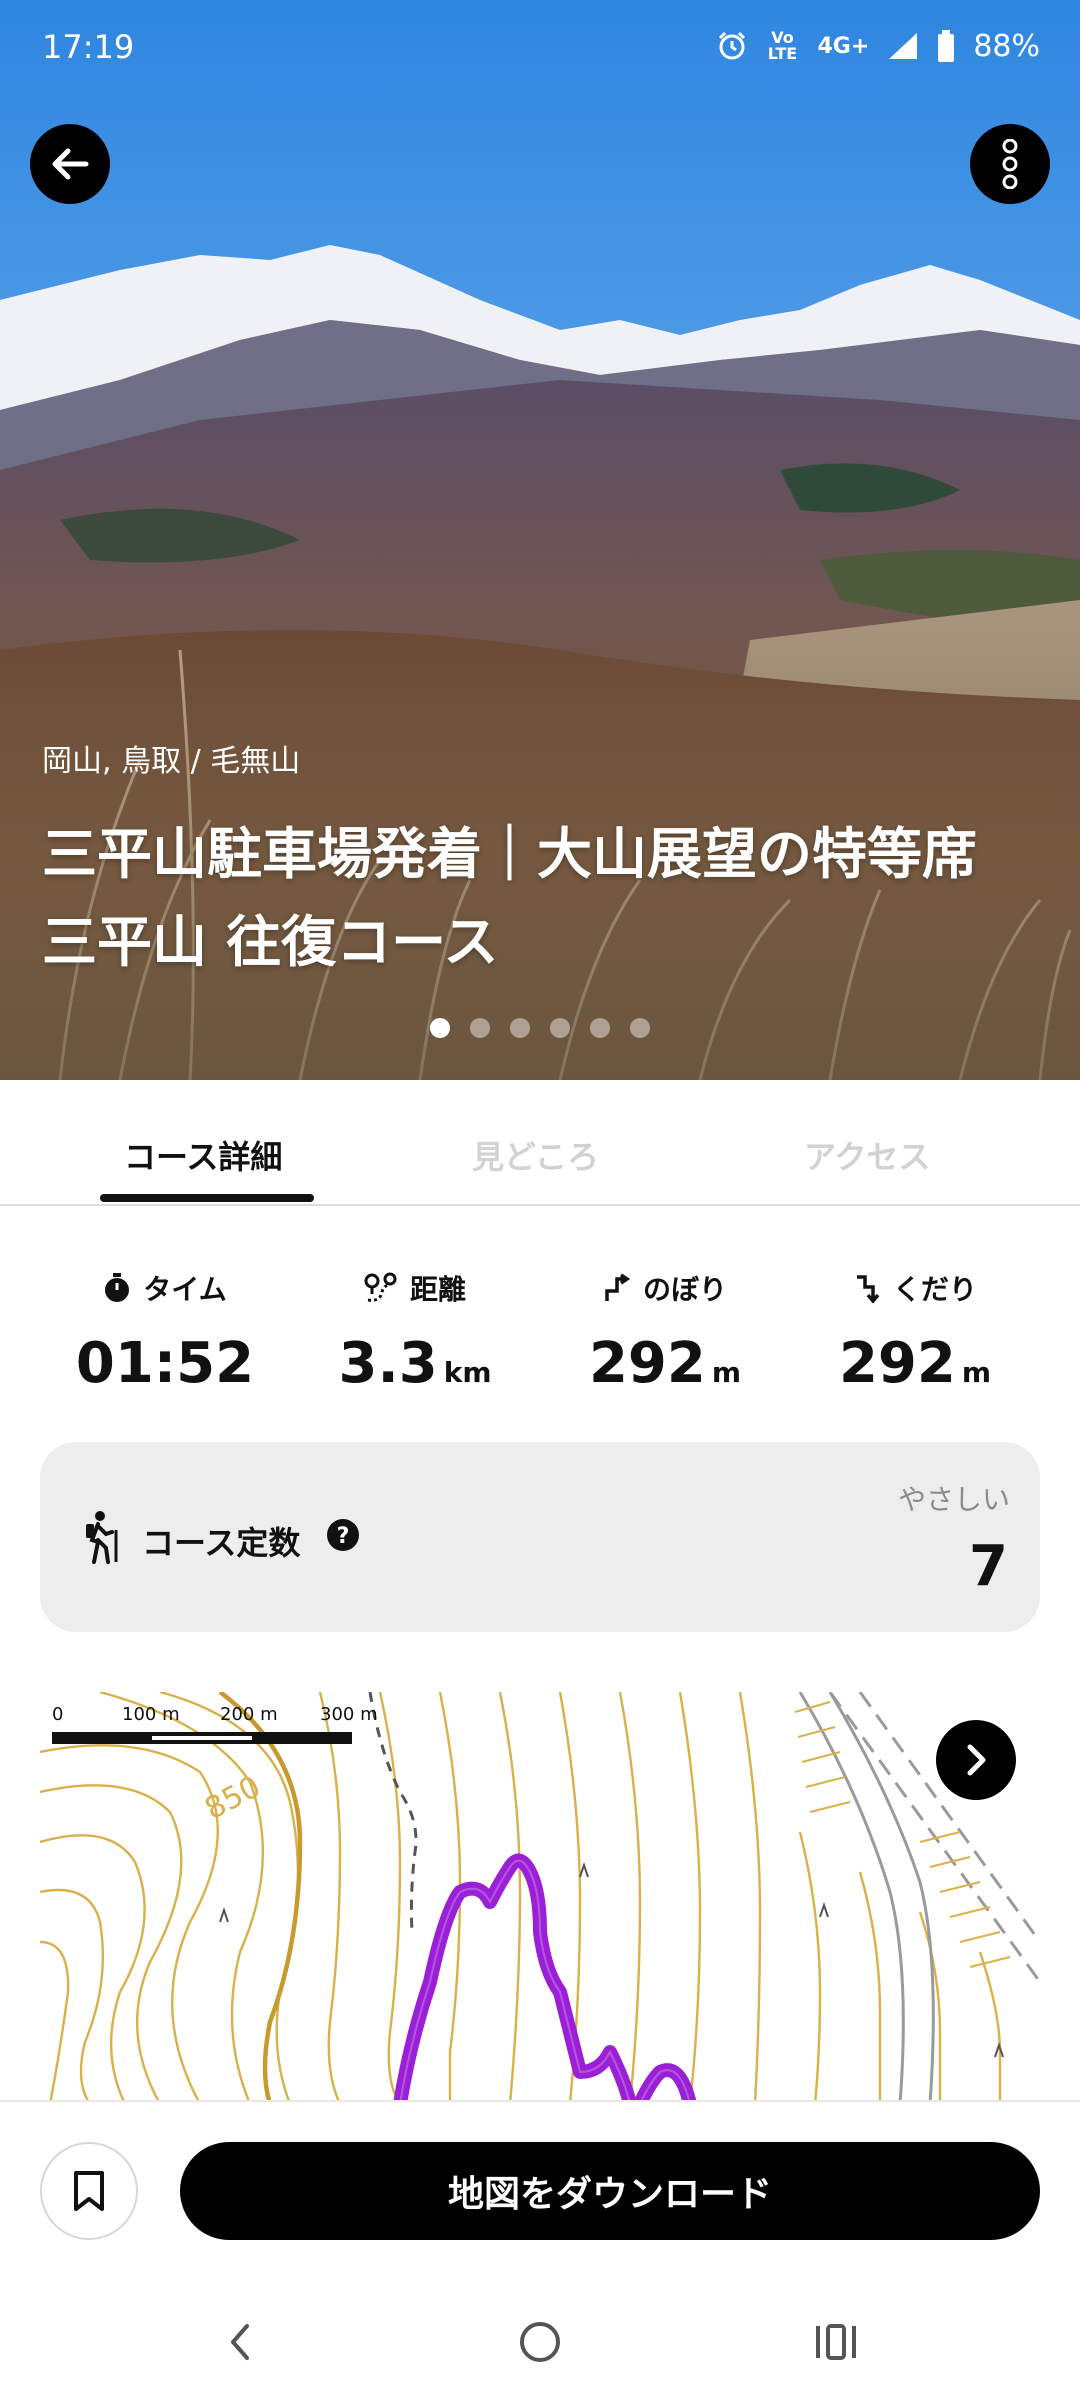 The image size is (1080, 2400). What do you see at coordinates (437, 1289) in the screenshot?
I see `stat-distance-label: 距離` at bounding box center [437, 1289].